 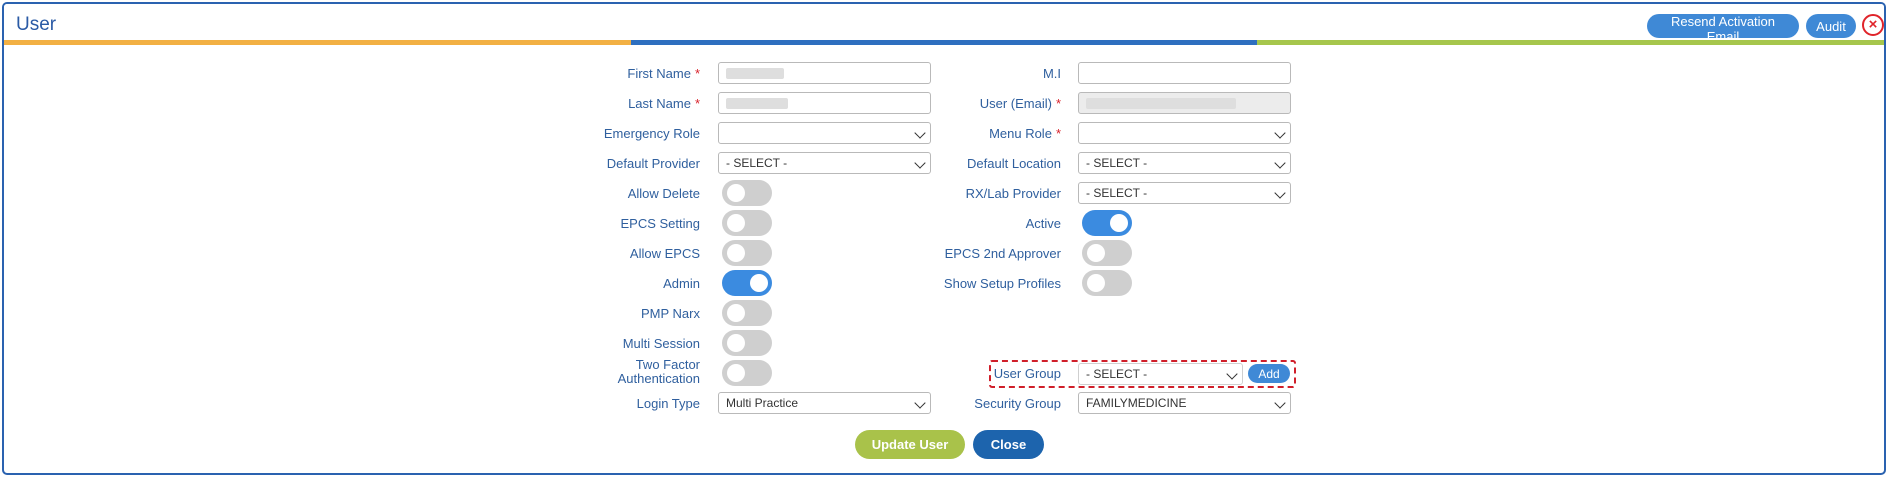 What do you see at coordinates (663, 193) in the screenshot?
I see `allow-delete-label: Allow Delete` at bounding box center [663, 193].